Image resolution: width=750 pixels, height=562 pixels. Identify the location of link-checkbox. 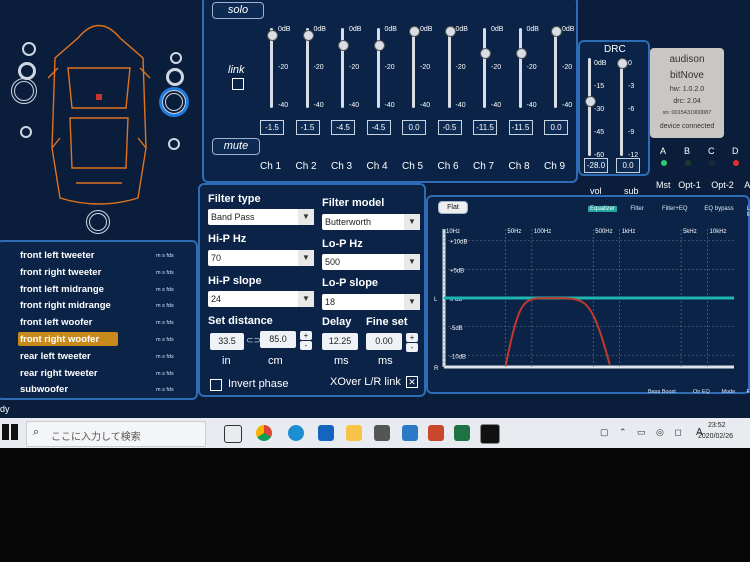
(238, 84).